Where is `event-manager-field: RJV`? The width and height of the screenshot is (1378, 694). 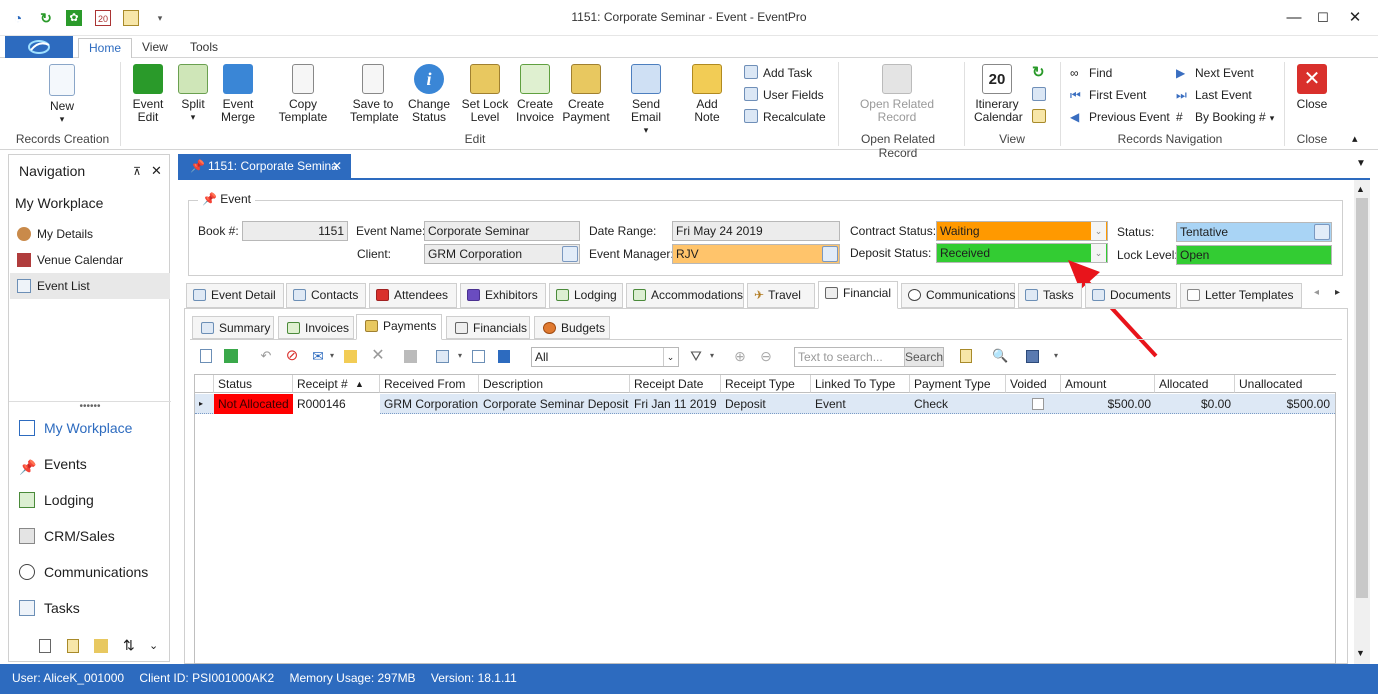
event-manager-field: RJV is located at coordinates (756, 254).